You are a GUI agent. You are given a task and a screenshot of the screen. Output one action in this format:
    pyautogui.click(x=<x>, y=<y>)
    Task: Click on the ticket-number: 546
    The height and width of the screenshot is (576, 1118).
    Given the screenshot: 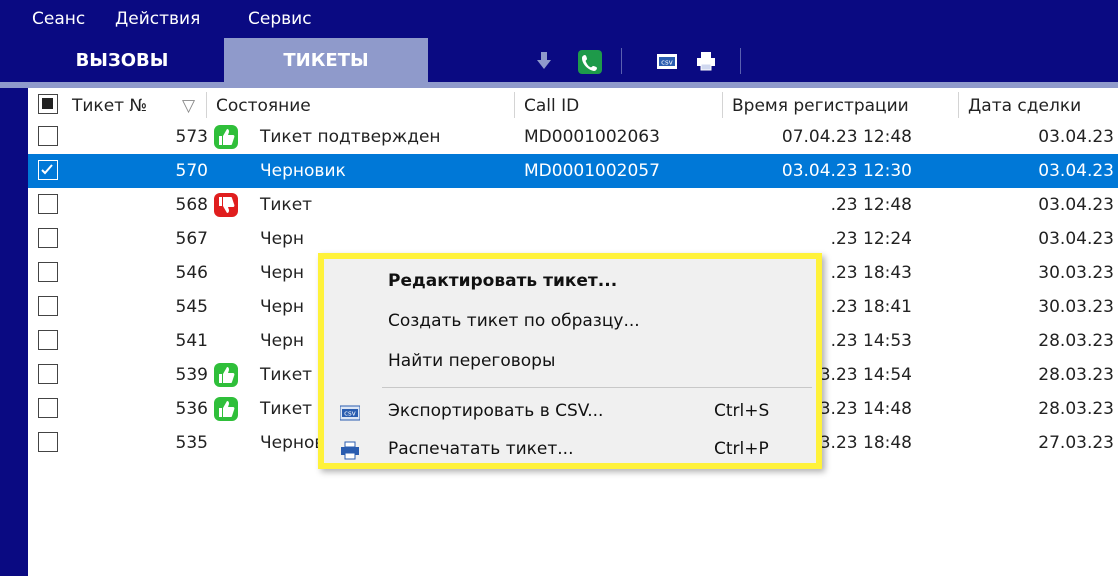 What is the action you would take?
    pyautogui.click(x=191, y=273)
    